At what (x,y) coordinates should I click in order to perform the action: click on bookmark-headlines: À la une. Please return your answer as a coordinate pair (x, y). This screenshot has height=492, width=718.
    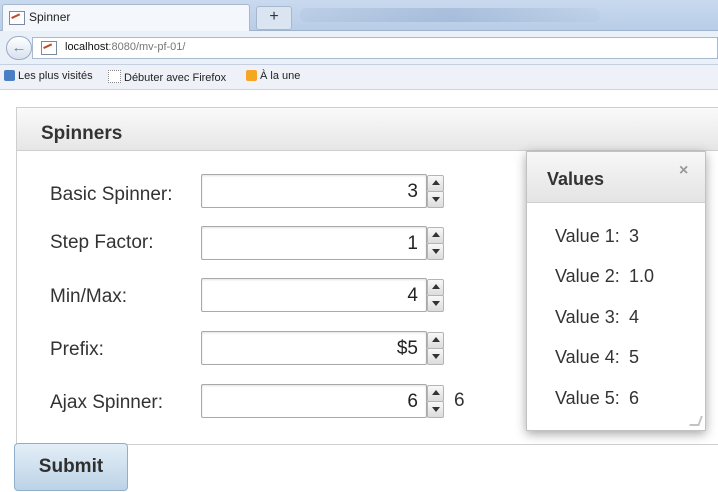
    Looking at the image, I should click on (273, 76).